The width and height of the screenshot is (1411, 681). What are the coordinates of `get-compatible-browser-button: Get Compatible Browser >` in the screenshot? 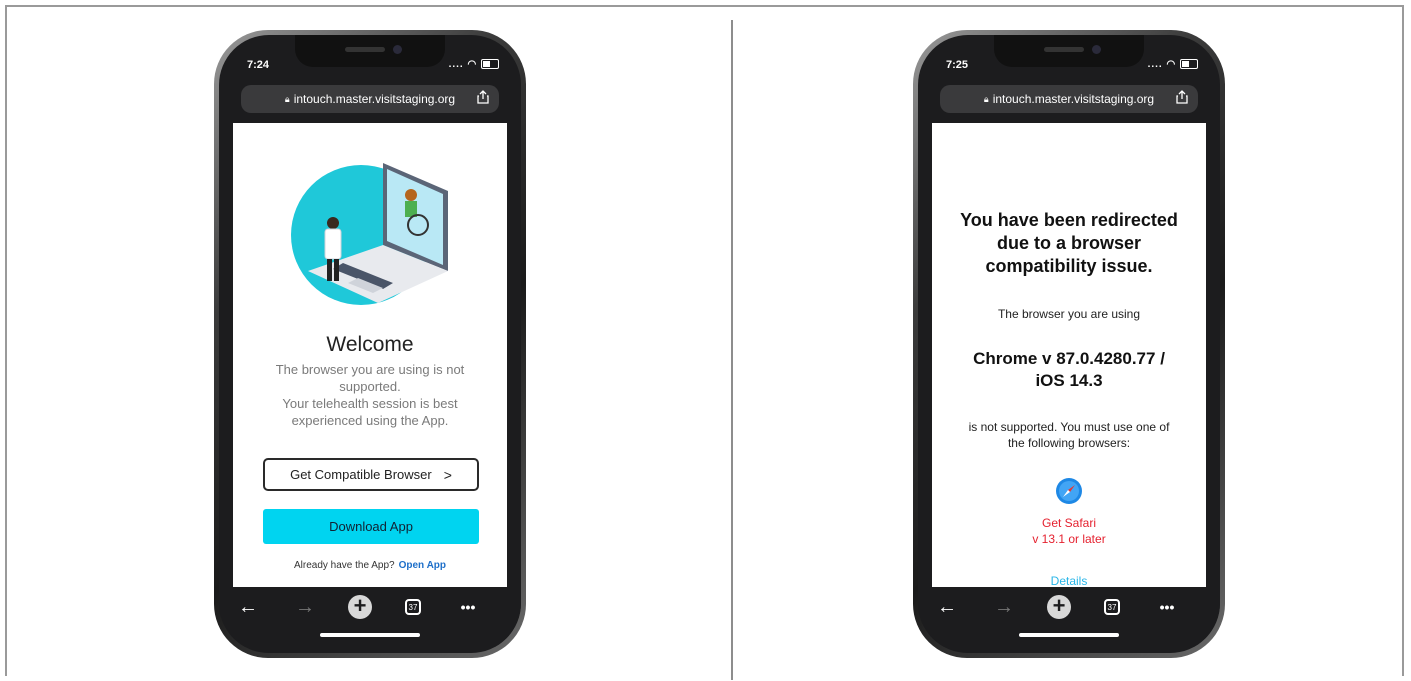 It's located at (371, 474).